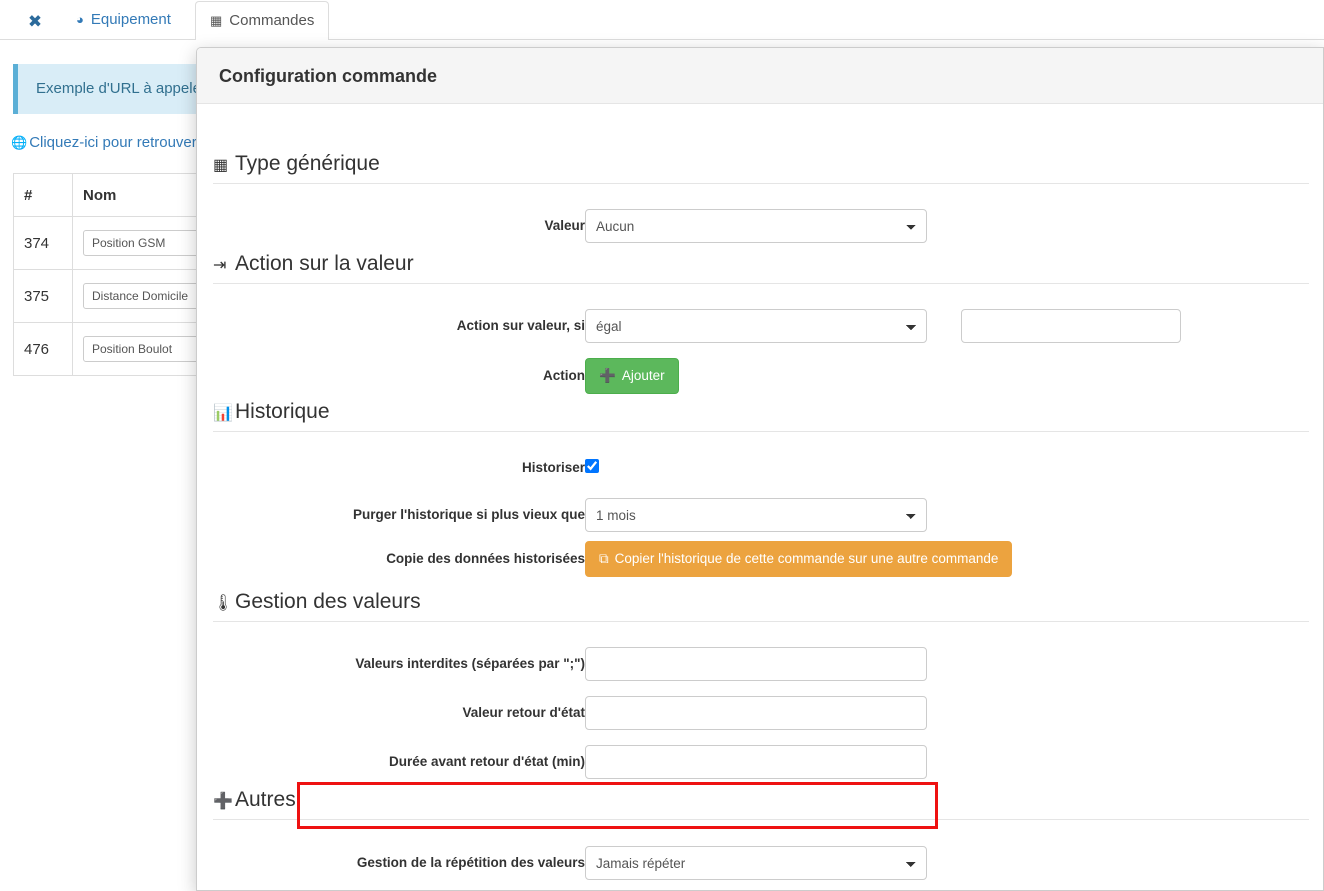 This screenshot has height=891, width=1324. What do you see at coordinates (761, 168) in the screenshot?
I see `section-heading-type-generique: ▦ Type générique` at bounding box center [761, 168].